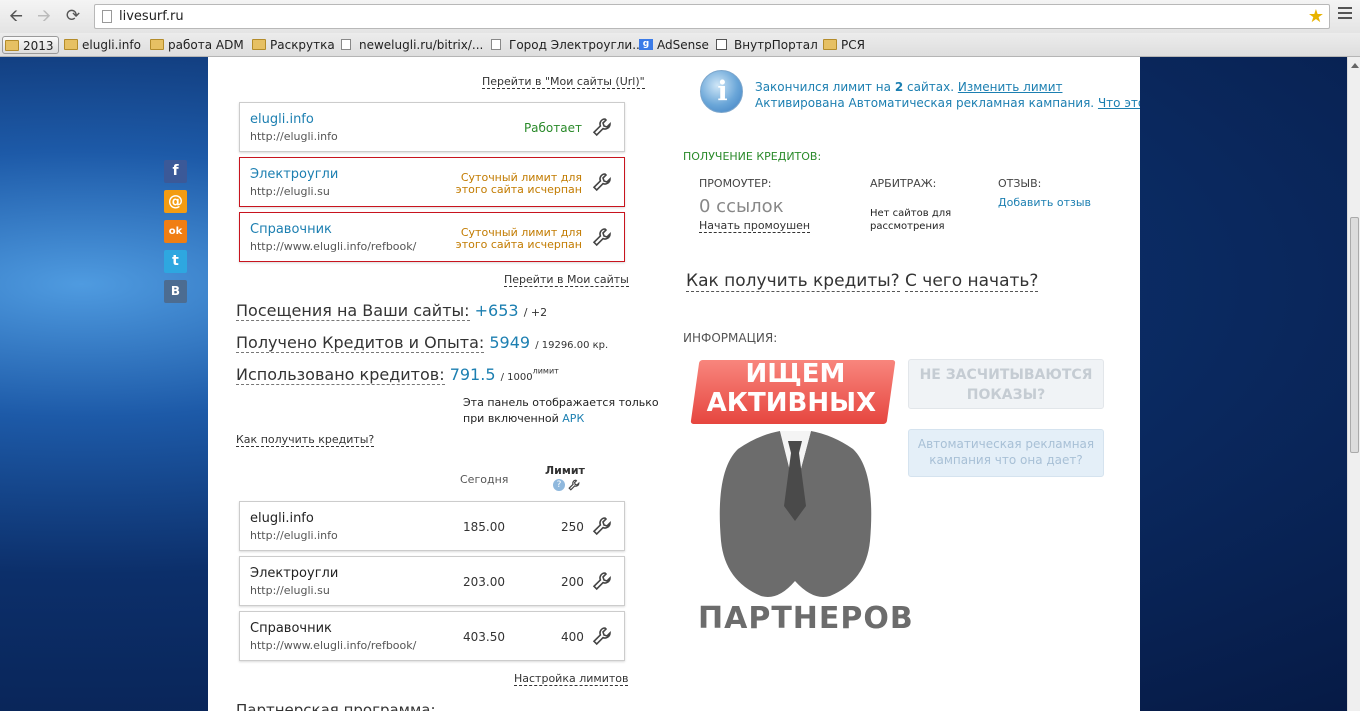 Image resolution: width=1360 pixels, height=711 pixels. I want to click on site-name: elugli.info, so click(282, 119).